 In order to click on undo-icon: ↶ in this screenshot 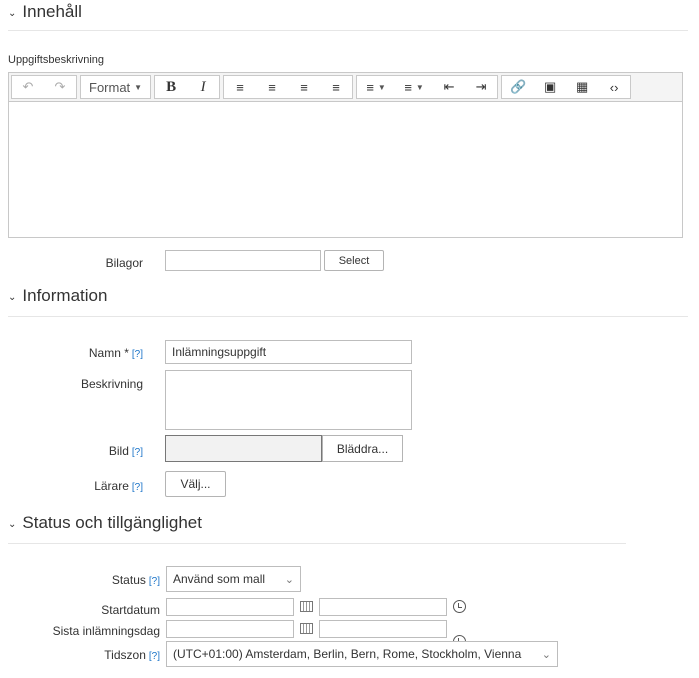, I will do `click(28, 87)`.